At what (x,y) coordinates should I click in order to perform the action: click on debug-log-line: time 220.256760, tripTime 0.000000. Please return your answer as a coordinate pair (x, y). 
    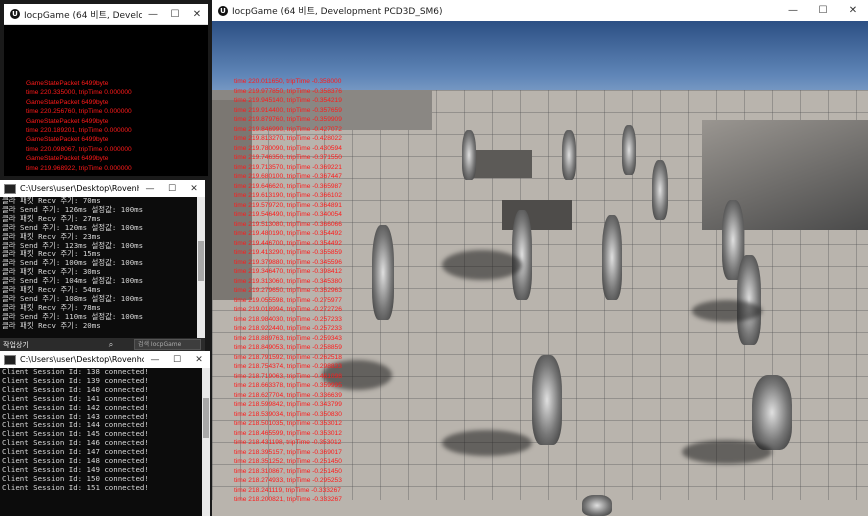
    Looking at the image, I should click on (79, 112).